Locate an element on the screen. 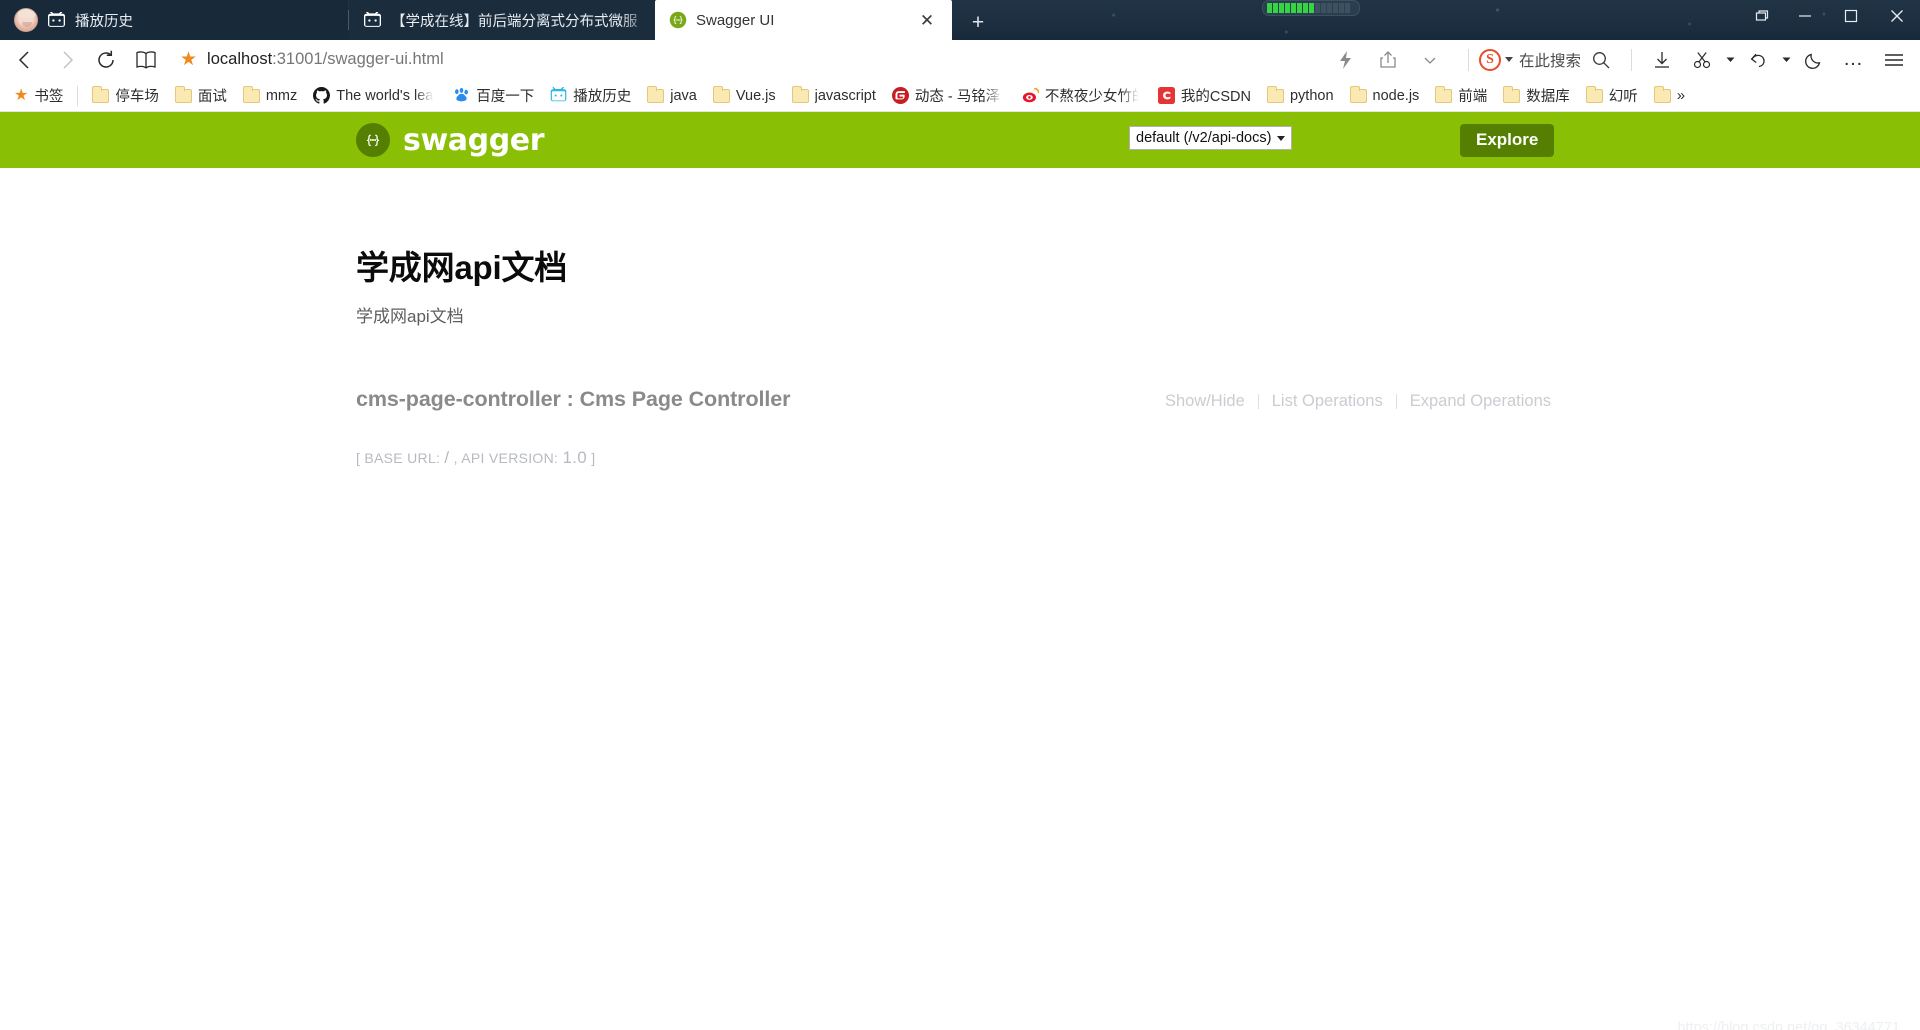  maximize-button is located at coordinates (1851, 16).